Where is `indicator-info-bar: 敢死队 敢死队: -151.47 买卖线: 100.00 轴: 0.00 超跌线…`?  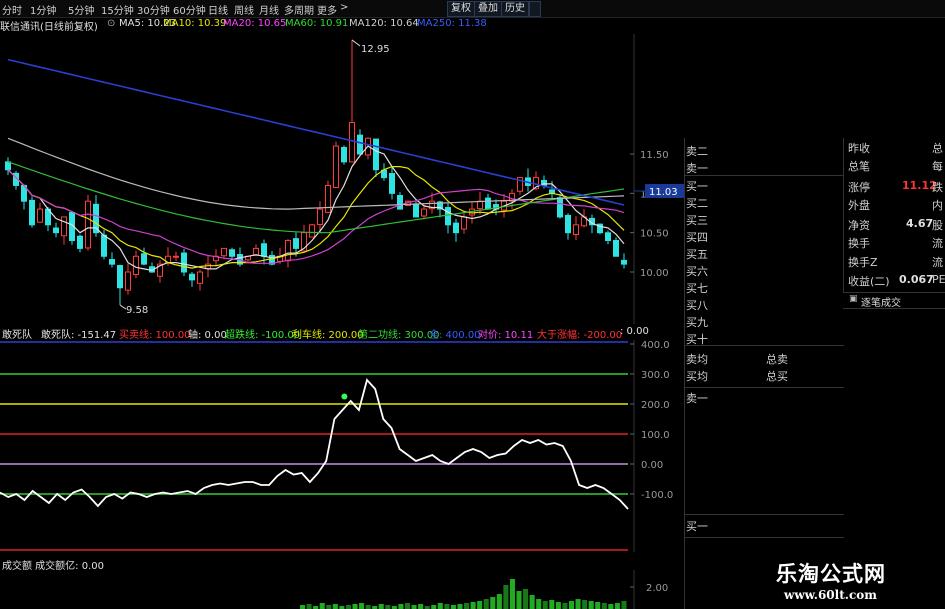
indicator-info-bar: 敢死队 敢死队: -151.47 买卖线: 100.00 轴: 0.00 超跌线… is located at coordinates (324, 333).